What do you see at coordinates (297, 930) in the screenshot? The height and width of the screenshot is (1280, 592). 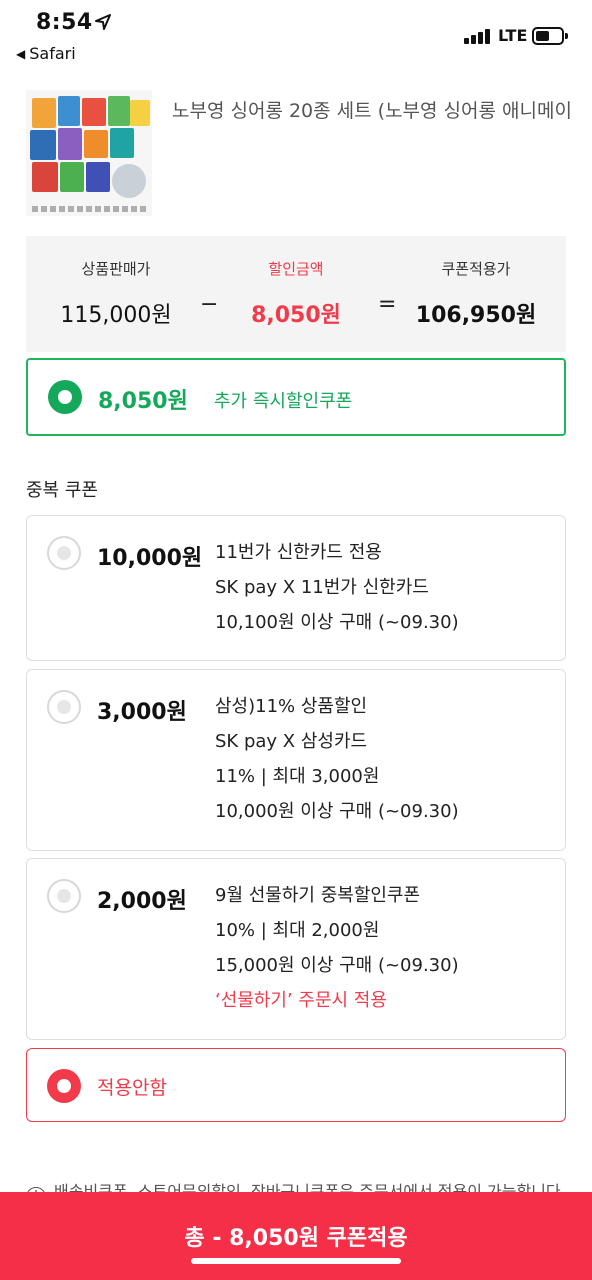 I see `coupon-line: 10% | 최대 2,000원` at bounding box center [297, 930].